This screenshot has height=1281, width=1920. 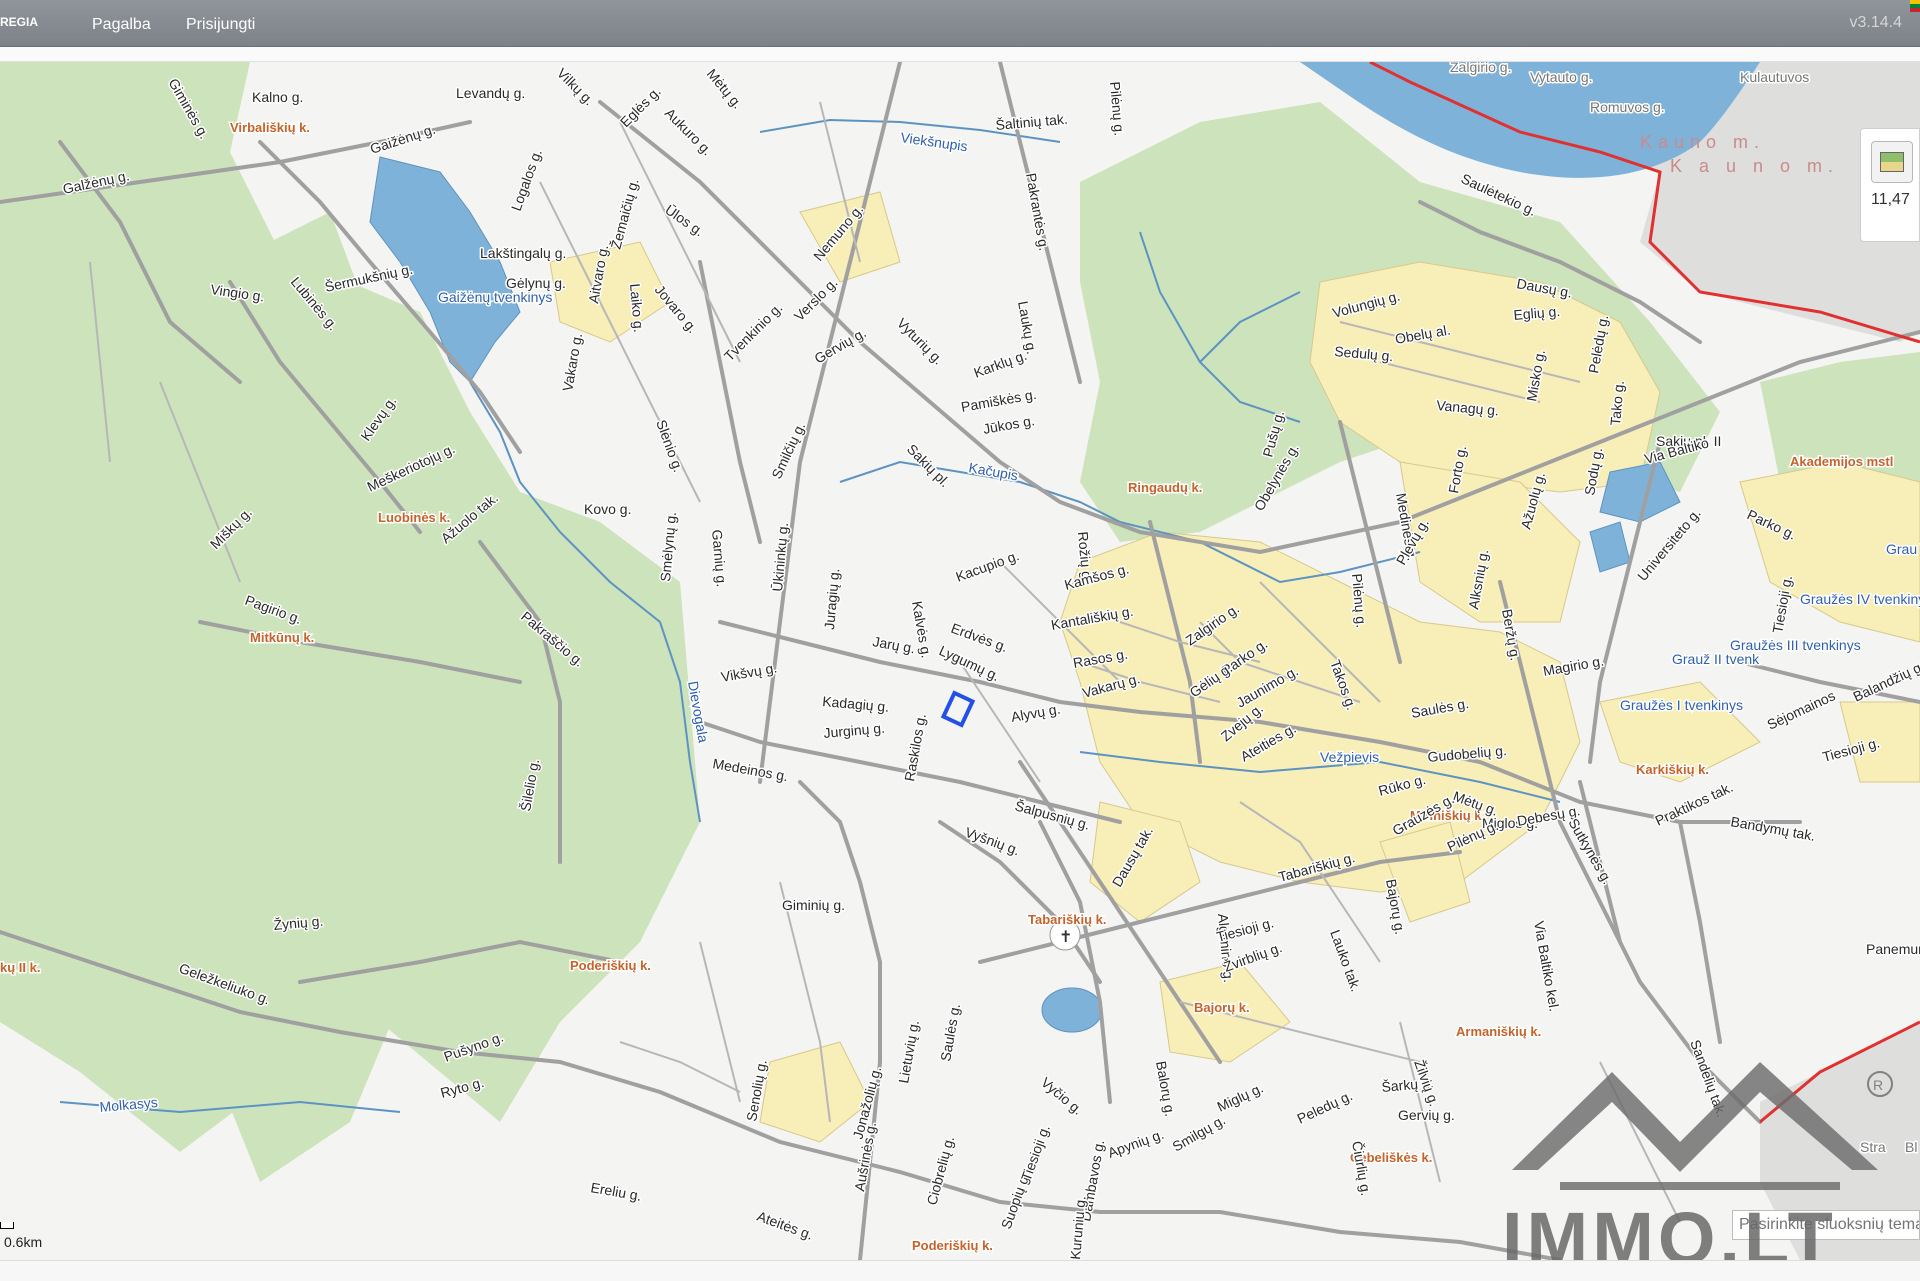 I want to click on street-label: Giminių g., so click(x=813, y=905).